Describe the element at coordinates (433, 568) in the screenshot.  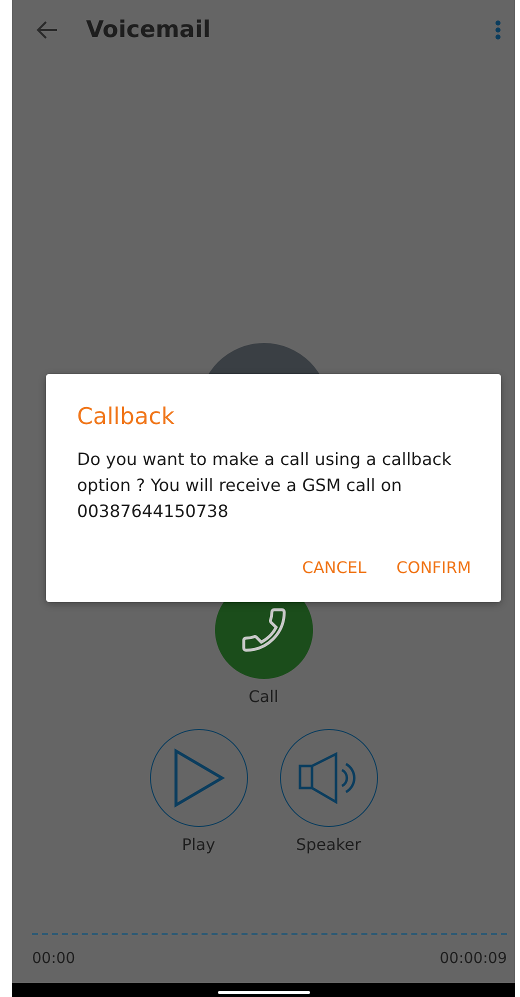
I see `dialog-button: CONFIRM` at that location.